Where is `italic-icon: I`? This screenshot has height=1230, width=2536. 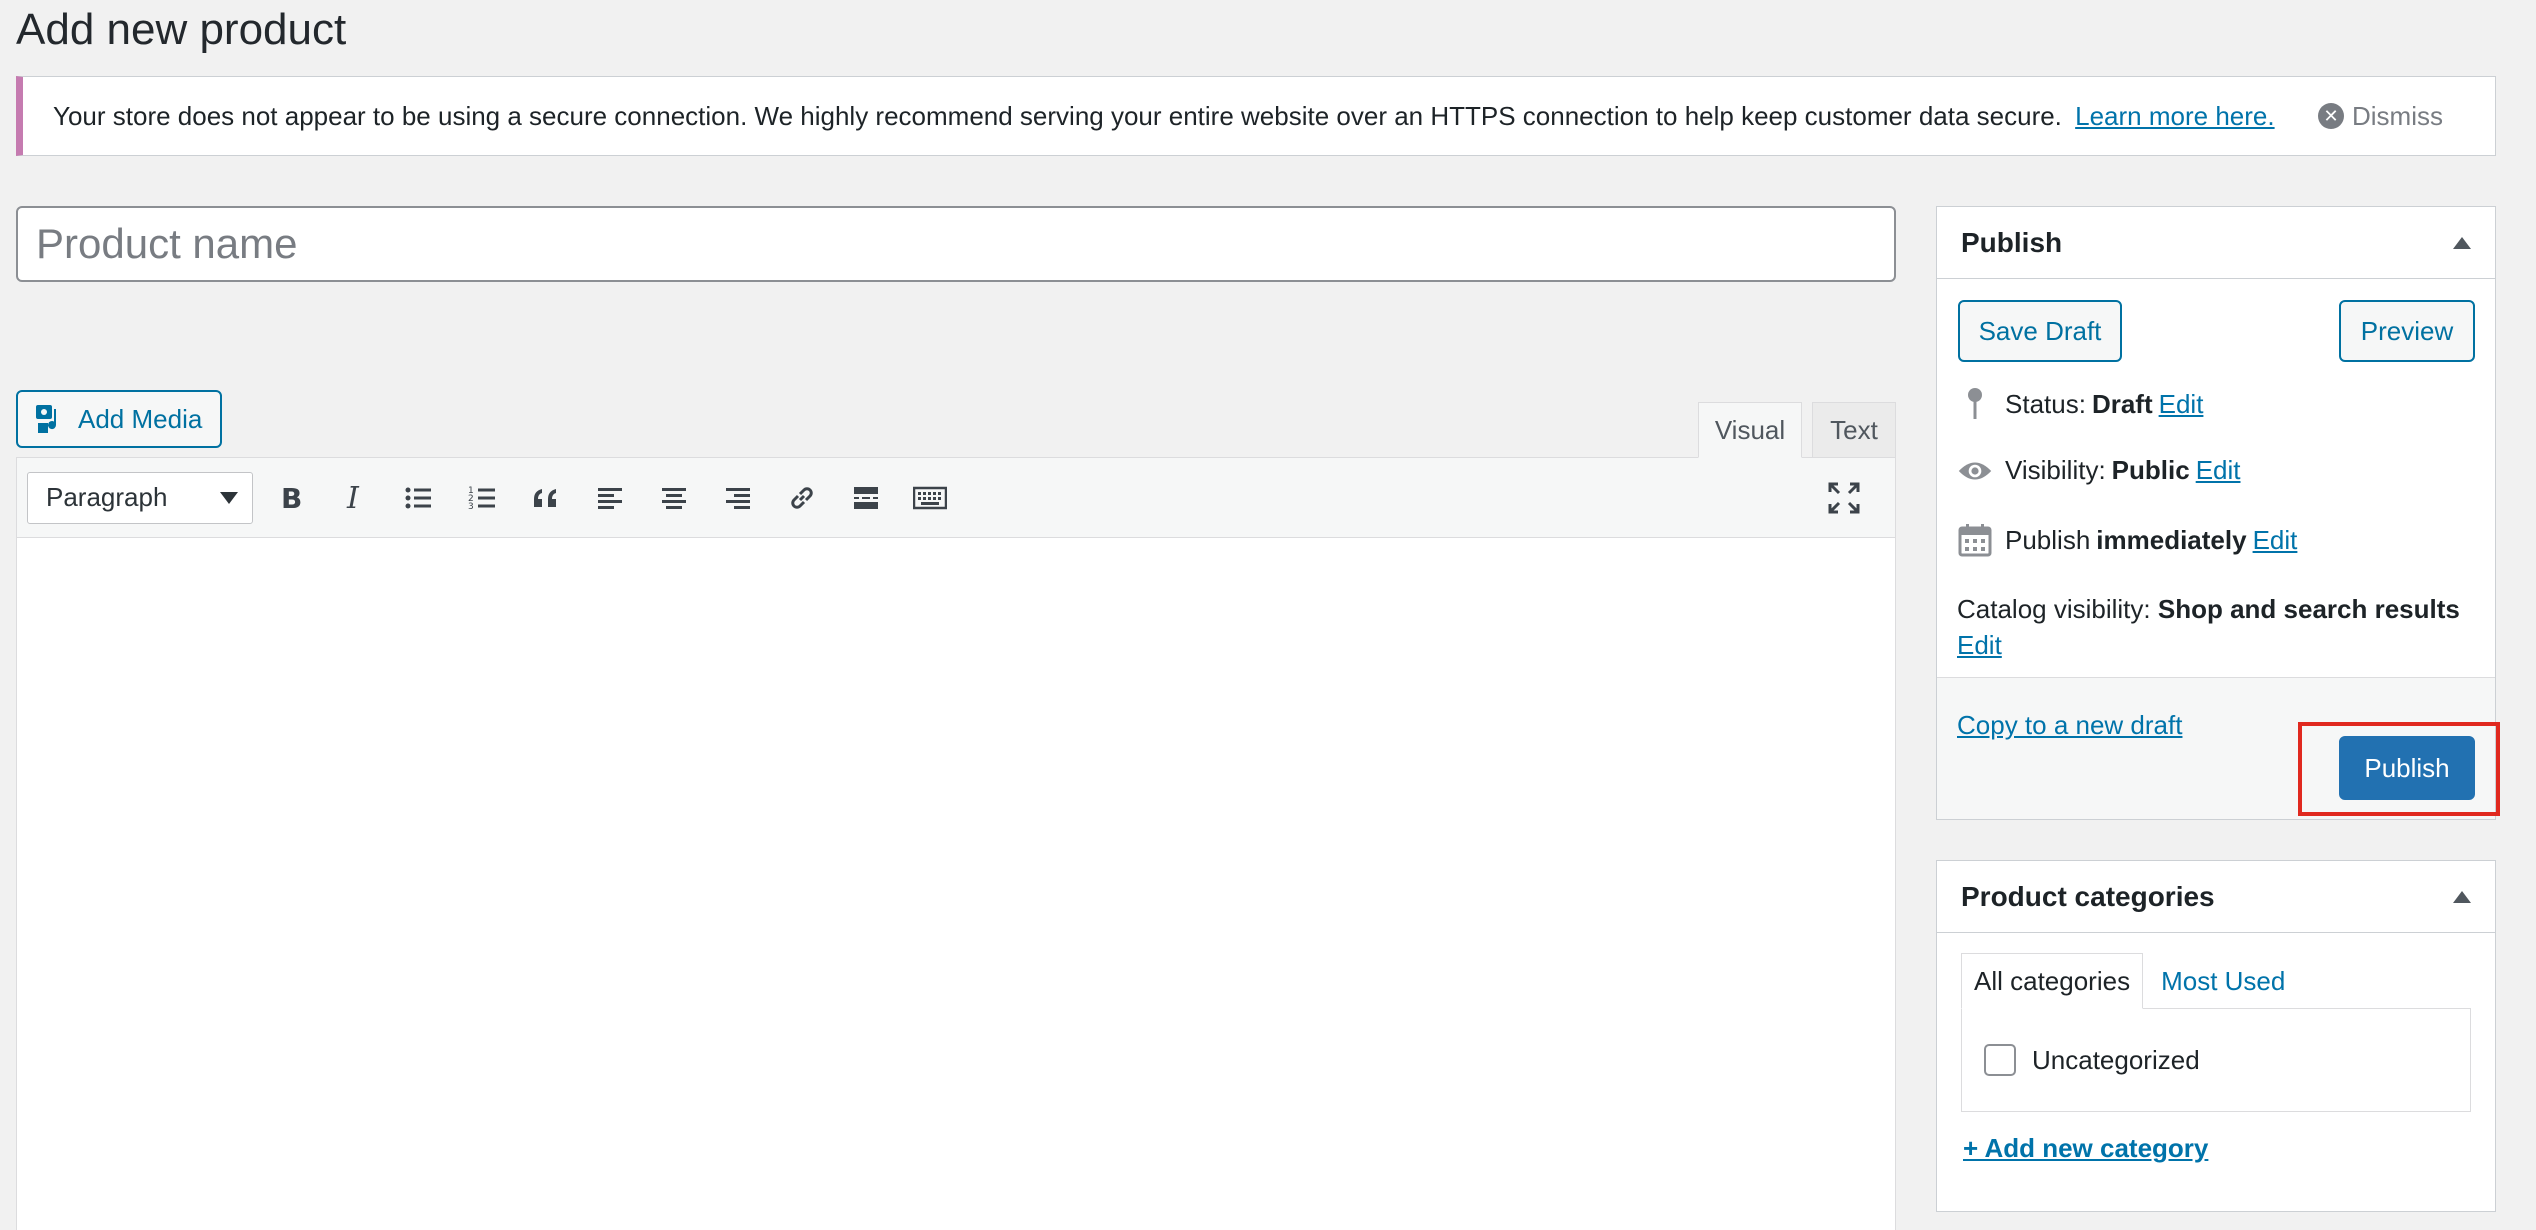 italic-icon: I is located at coordinates (353, 498).